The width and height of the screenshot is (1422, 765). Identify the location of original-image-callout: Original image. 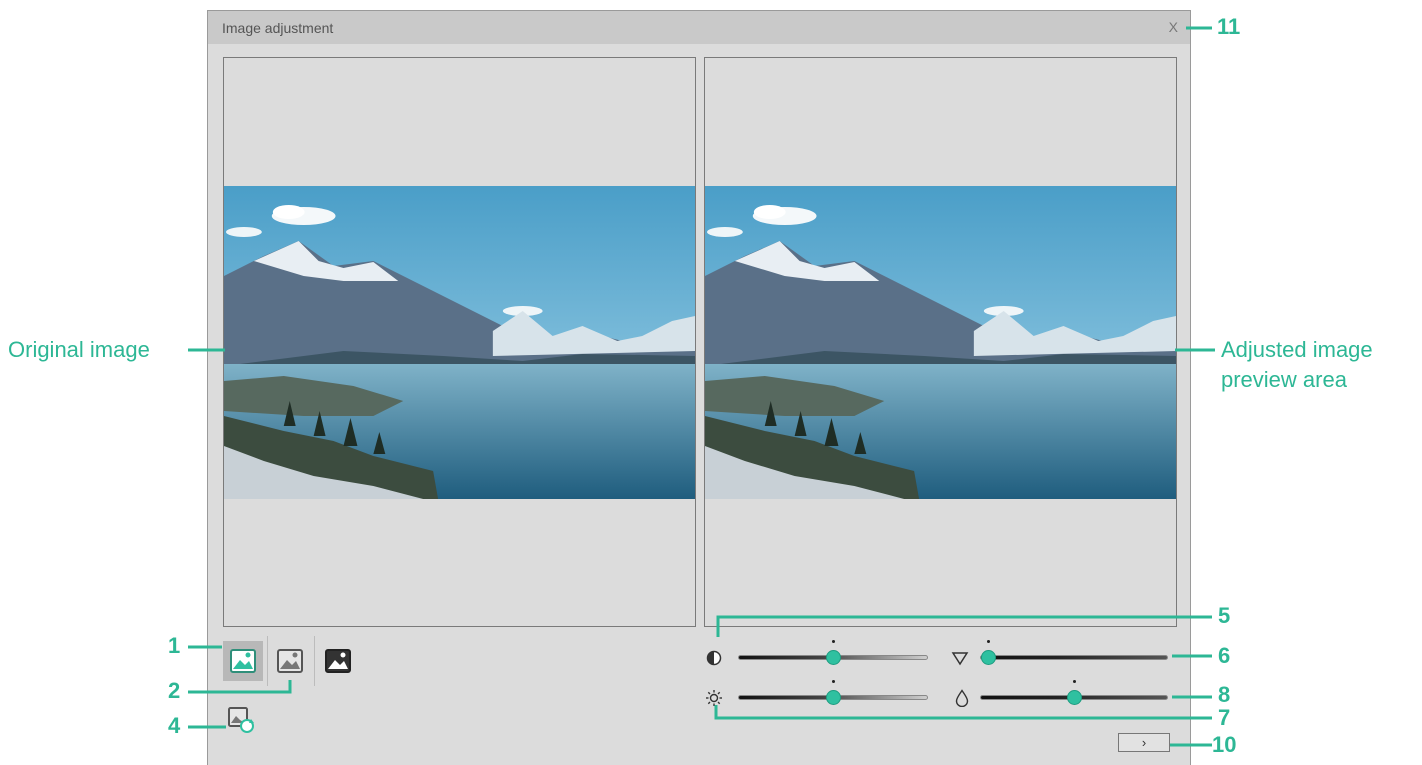
(79, 349).